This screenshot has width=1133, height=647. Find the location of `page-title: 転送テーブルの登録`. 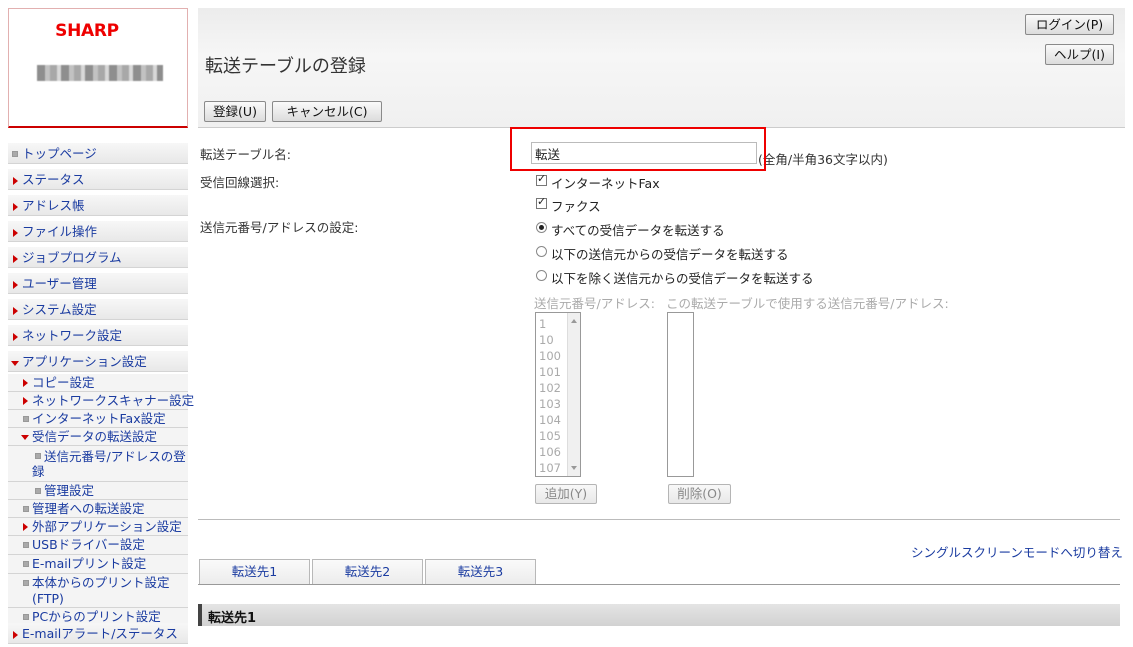

page-title: 転送テーブルの登録 is located at coordinates (285, 66).